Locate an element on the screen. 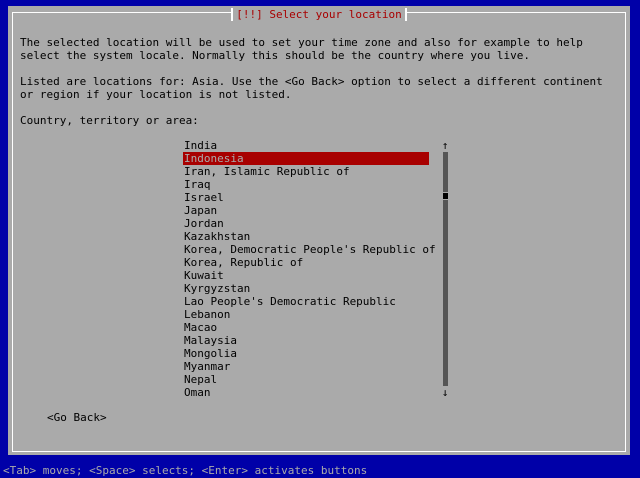 The height and width of the screenshot is (478, 640). country-list-item: Iran, Islamic Republic of is located at coordinates (306, 171).